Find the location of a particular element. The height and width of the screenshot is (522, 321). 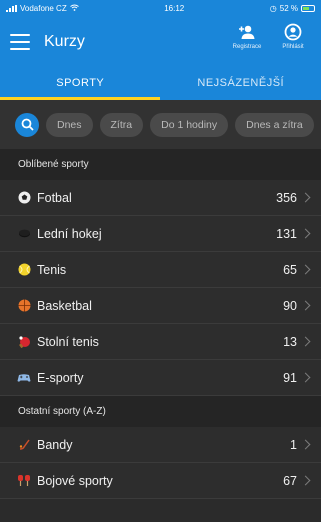

basketball-icon is located at coordinates (24, 306).